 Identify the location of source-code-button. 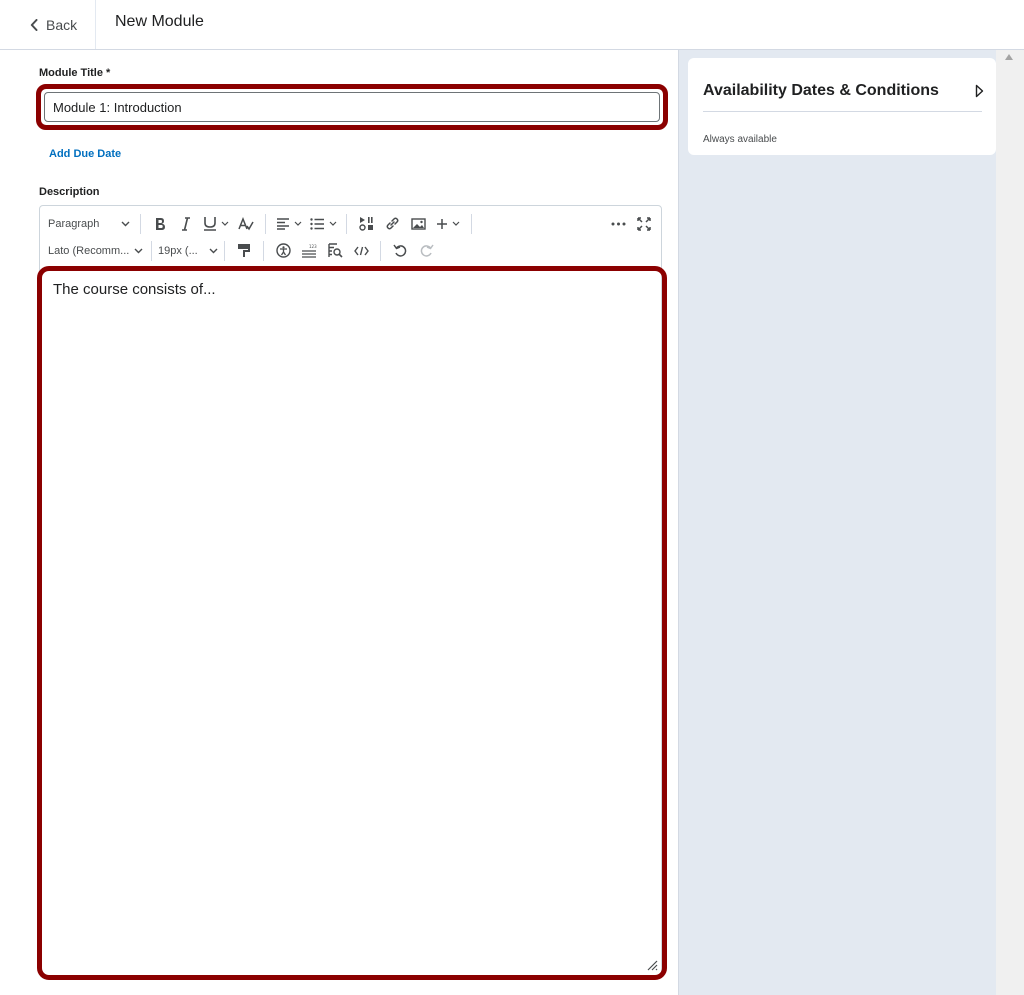
(361, 251).